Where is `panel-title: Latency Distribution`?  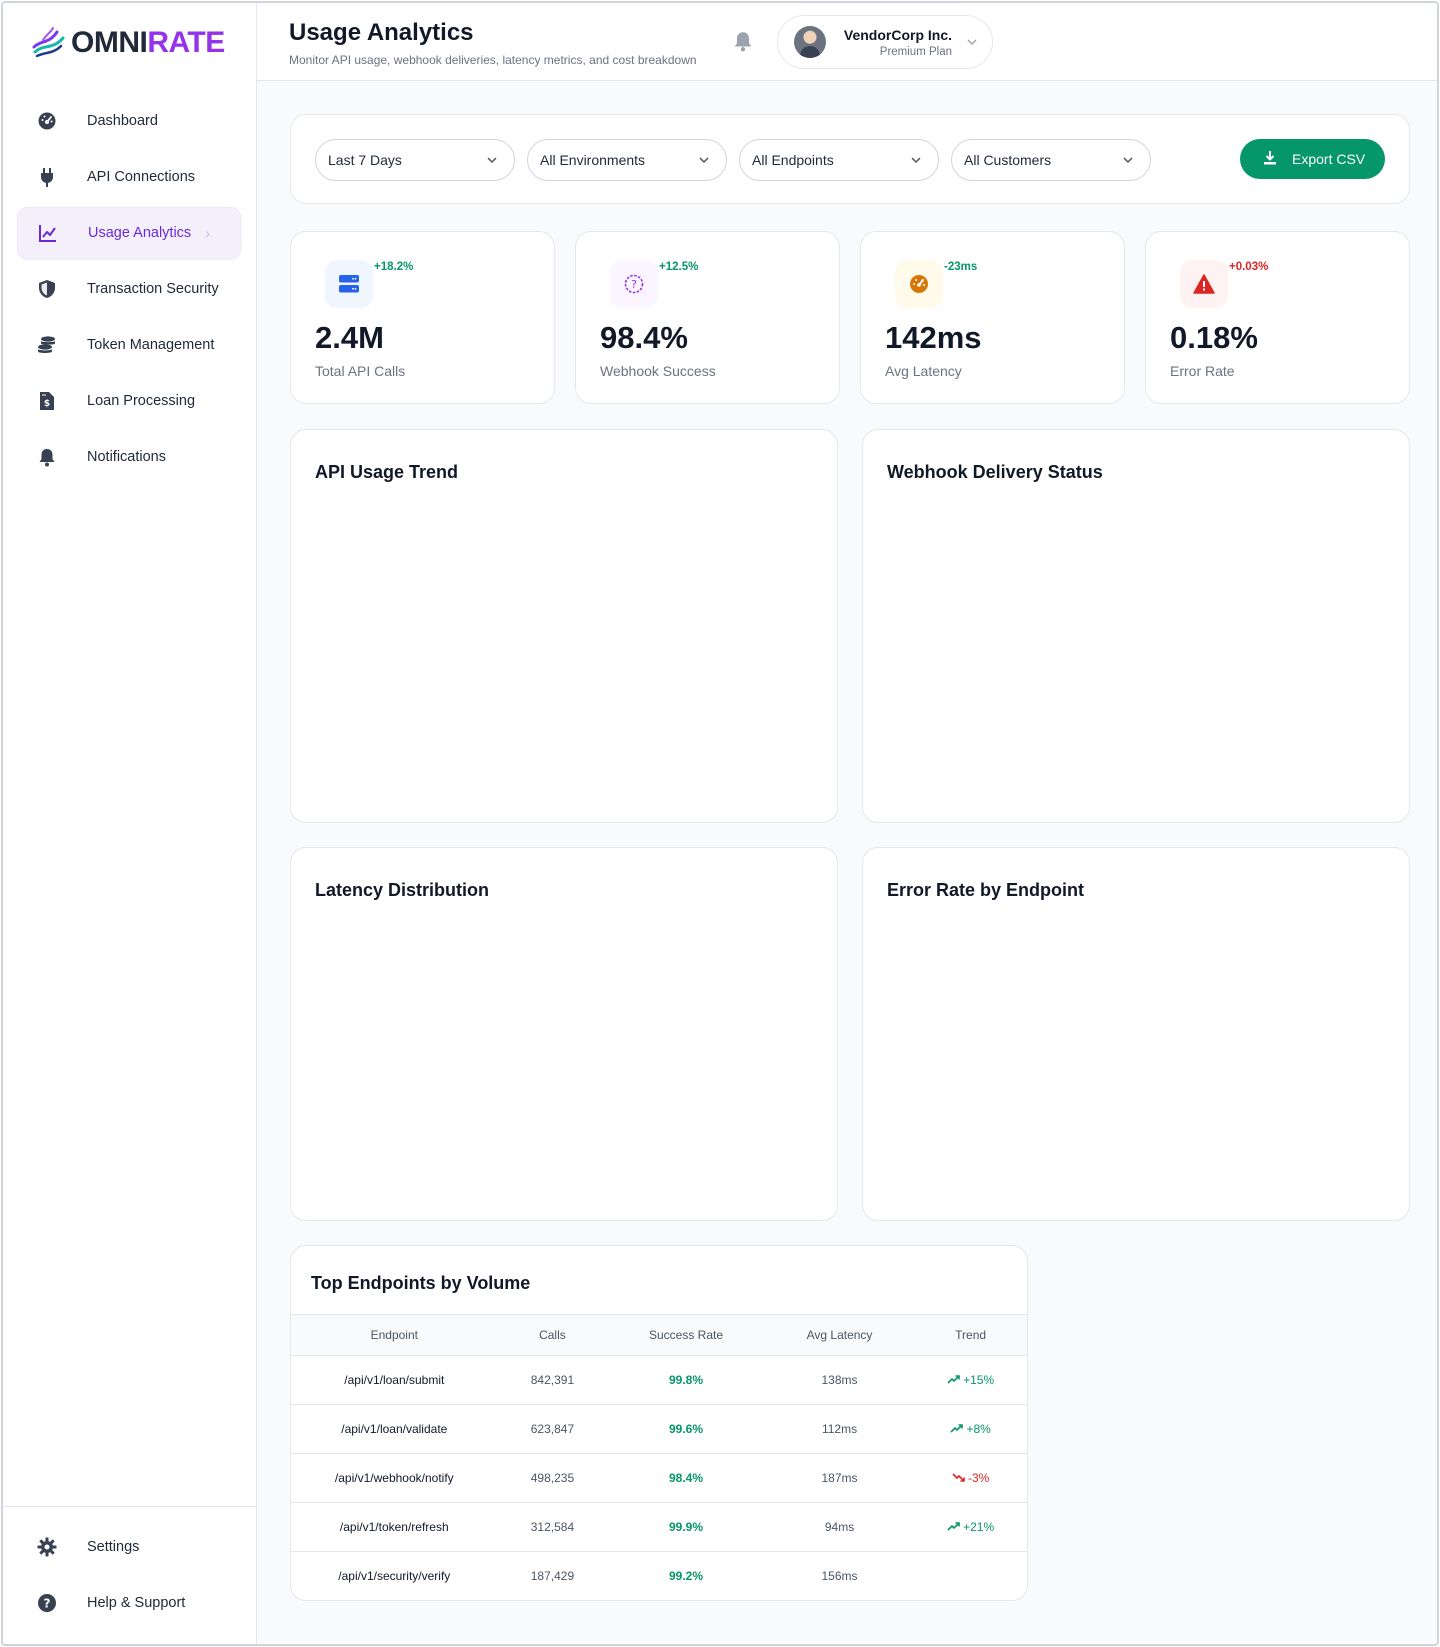
panel-title: Latency Distribution is located at coordinates (402, 890).